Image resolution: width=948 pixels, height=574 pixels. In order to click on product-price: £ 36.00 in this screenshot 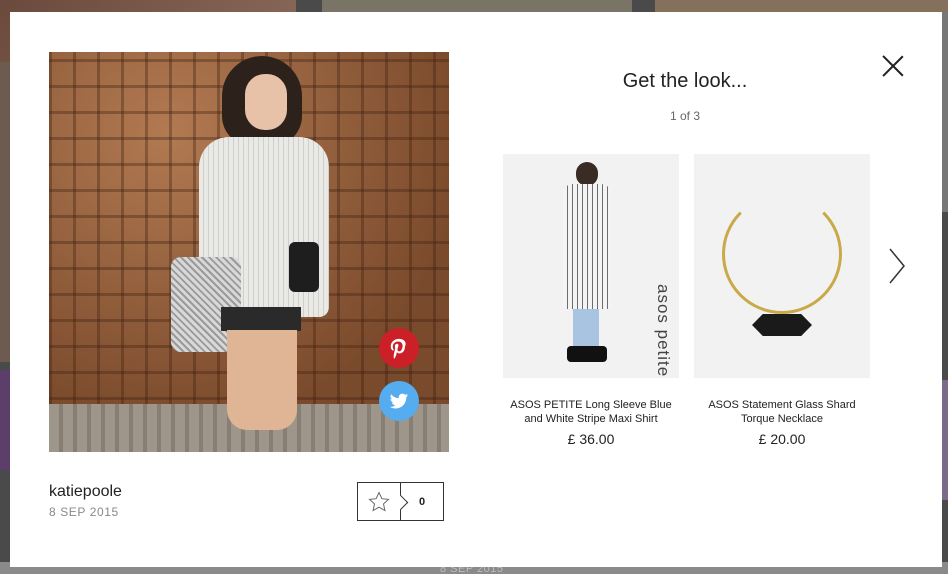, I will do `click(591, 439)`.